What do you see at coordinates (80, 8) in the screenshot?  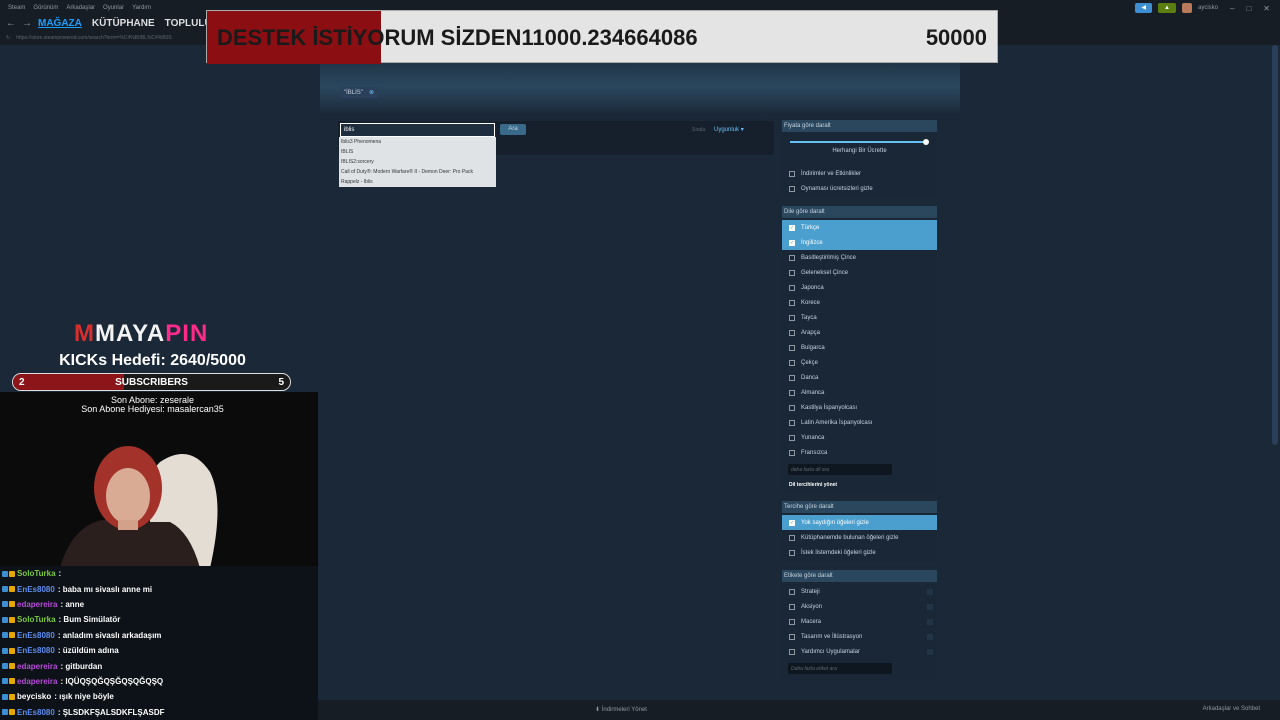 I see `menu-friends: Arkadaşlar` at bounding box center [80, 8].